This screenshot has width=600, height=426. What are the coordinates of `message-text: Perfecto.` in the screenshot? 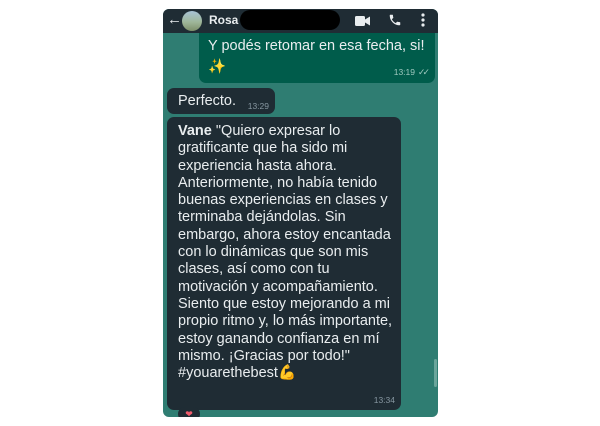 It's located at (207, 101).